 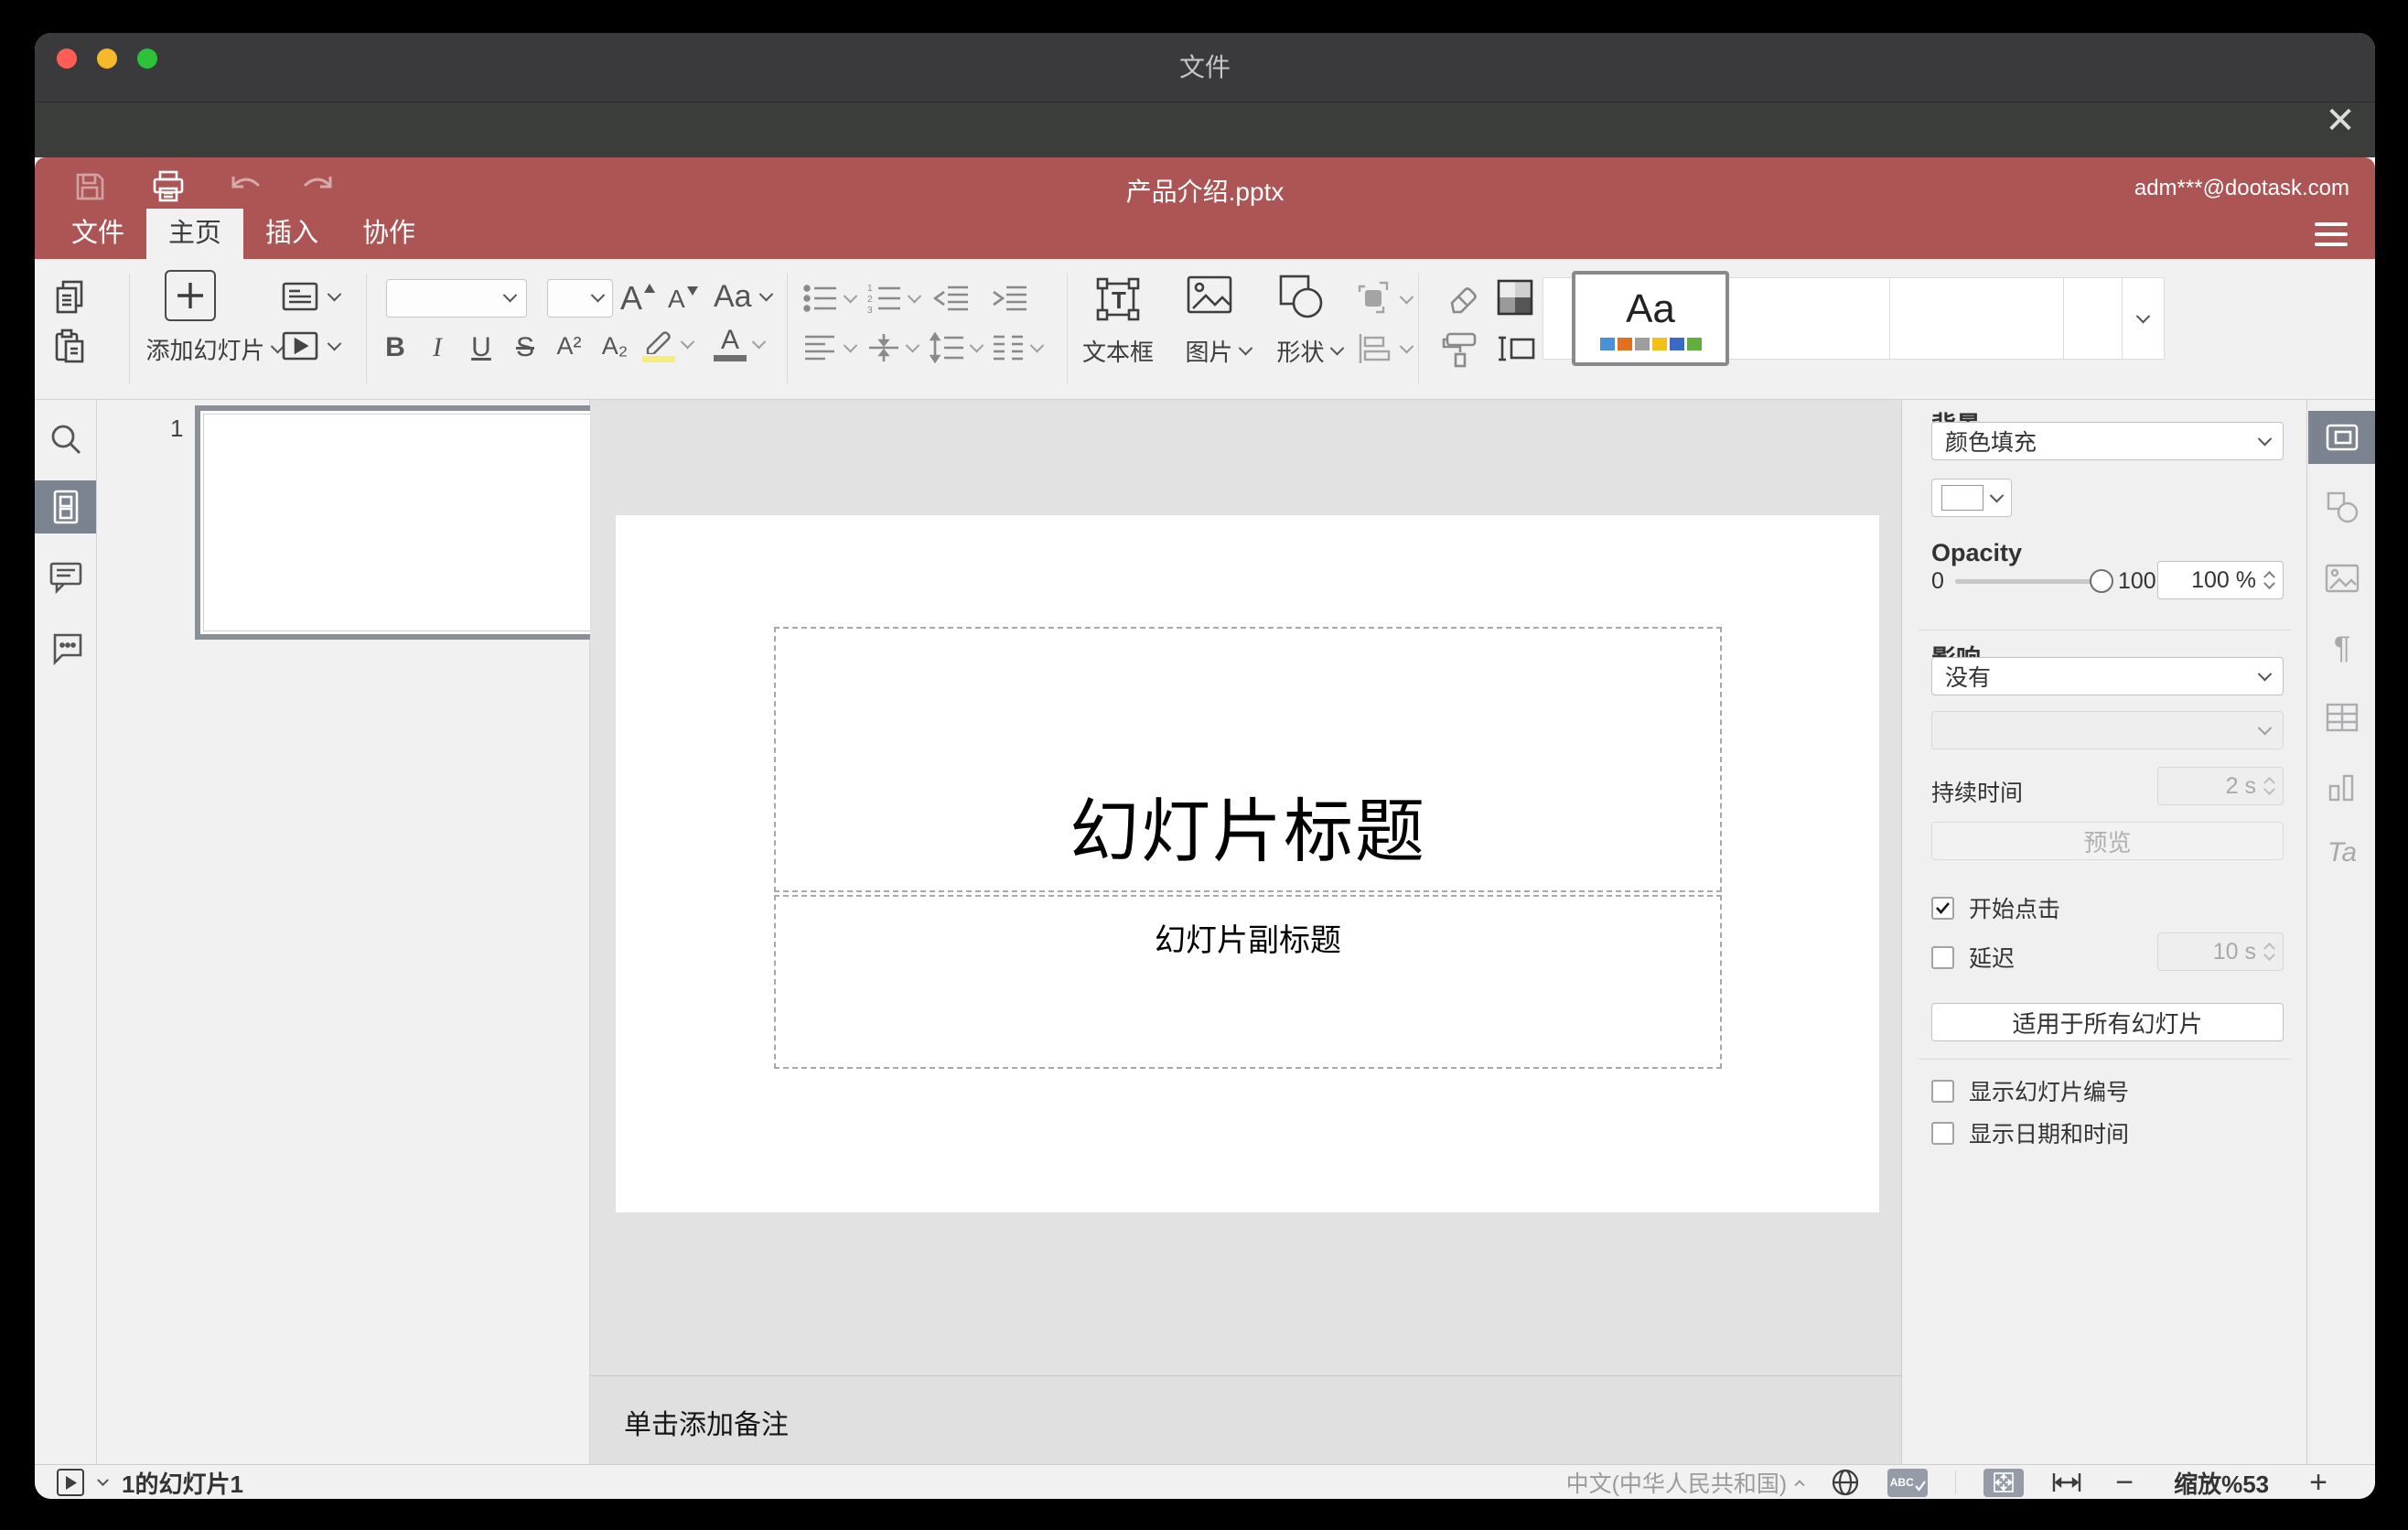 What do you see at coordinates (743, 297) in the screenshot?
I see `change-case-button: Aa` at bounding box center [743, 297].